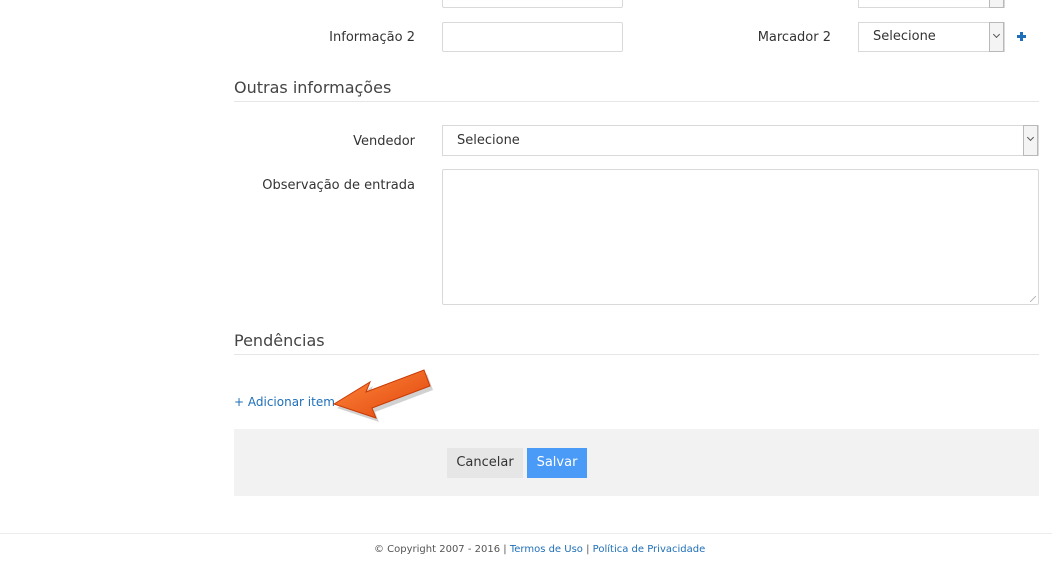 The height and width of the screenshot is (563, 1052). What do you see at coordinates (546, 549) in the screenshot?
I see `terms-link: Termos de Uso` at bounding box center [546, 549].